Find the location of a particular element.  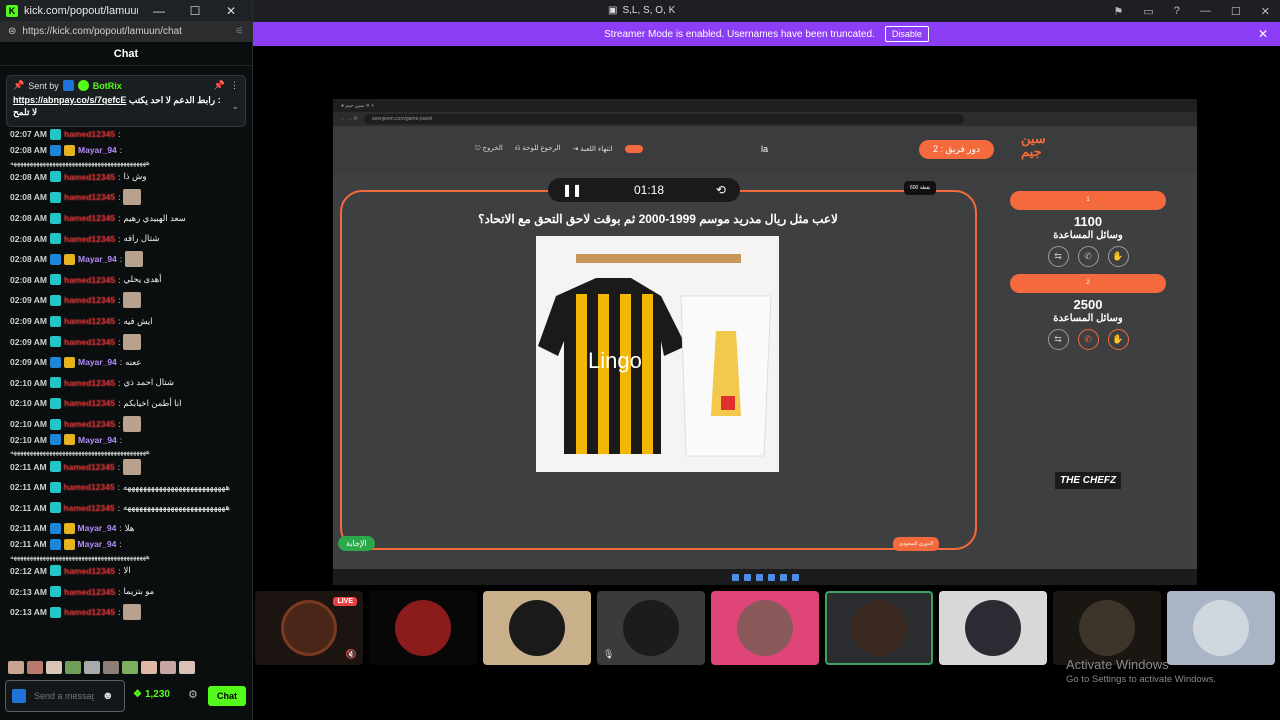

chat-send-button: Chat is located at coordinates (227, 696).